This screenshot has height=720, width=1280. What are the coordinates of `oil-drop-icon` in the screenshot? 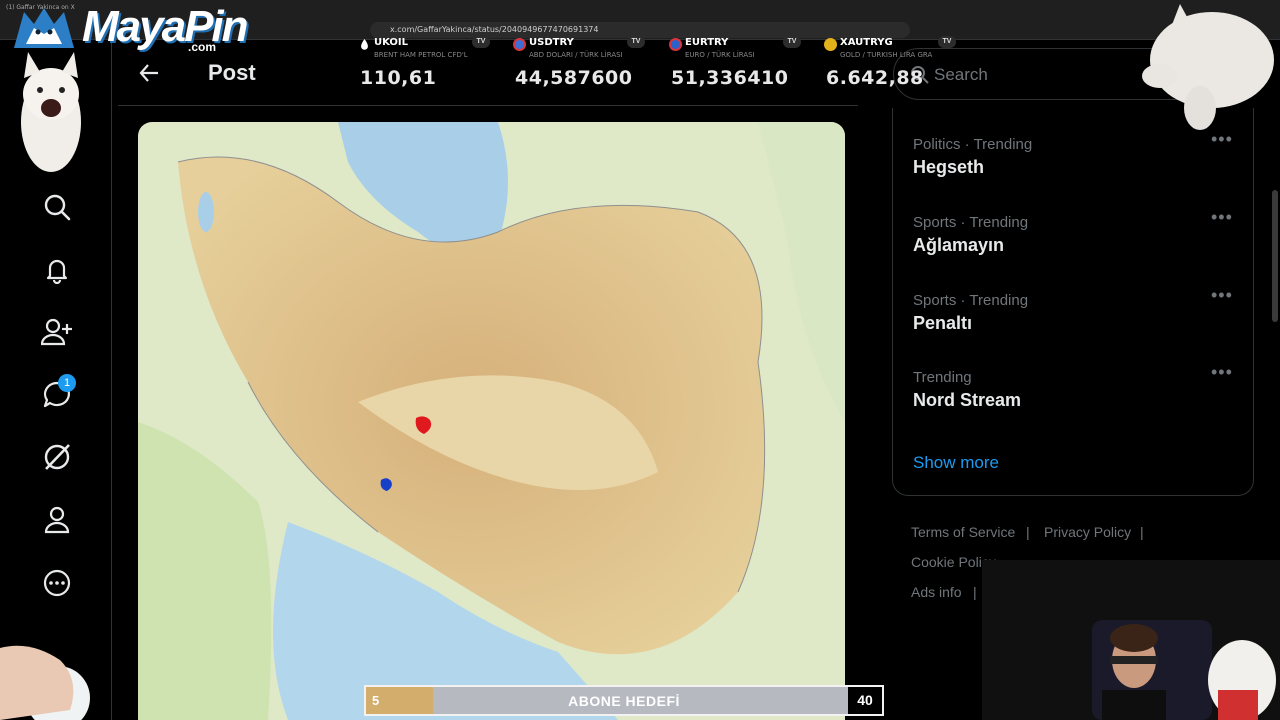 It's located at (364, 44).